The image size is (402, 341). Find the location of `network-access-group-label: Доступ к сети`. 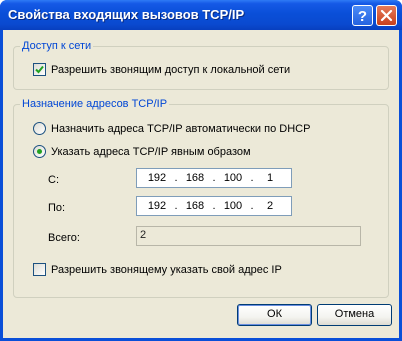

network-access-group-label: Доступ к сети is located at coordinates (57, 46).